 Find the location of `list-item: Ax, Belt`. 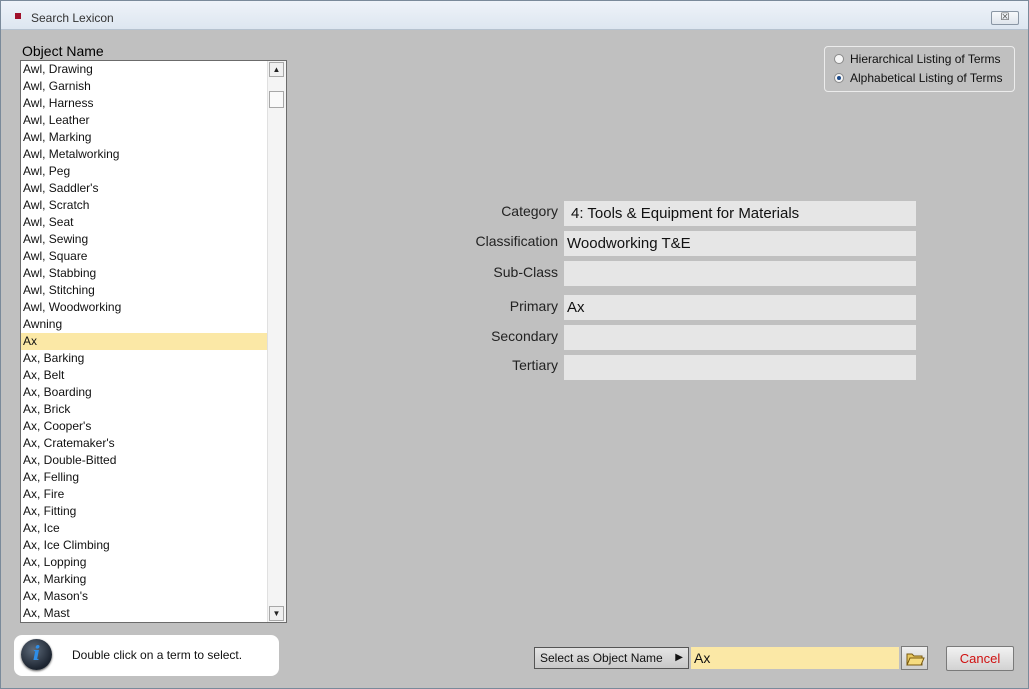

list-item: Ax, Belt is located at coordinates (144, 375).